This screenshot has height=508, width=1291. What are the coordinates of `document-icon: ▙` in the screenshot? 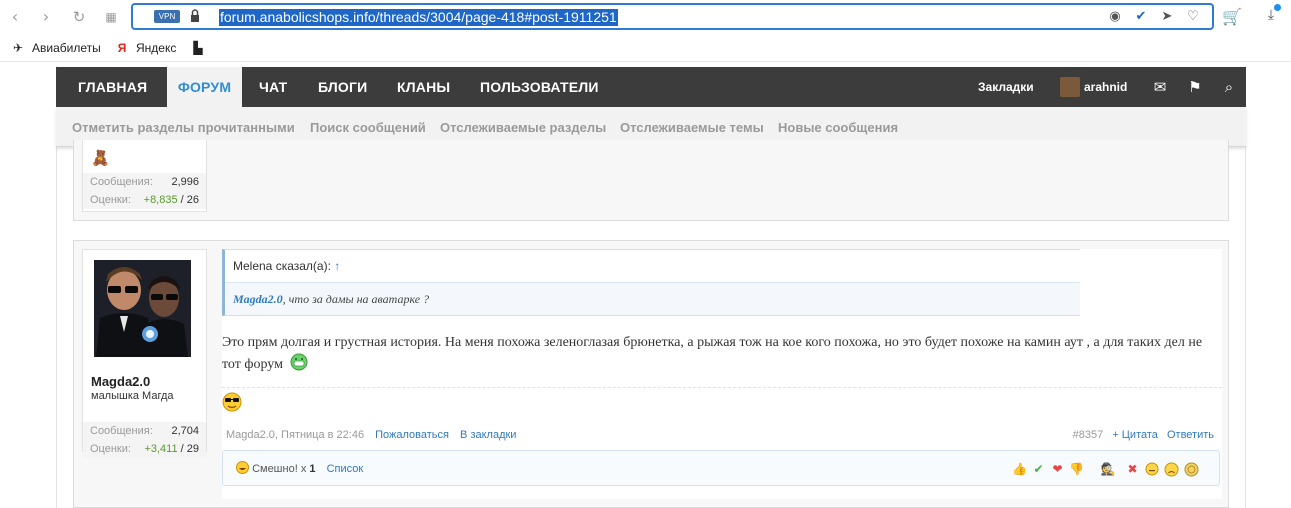 It's located at (198, 48).